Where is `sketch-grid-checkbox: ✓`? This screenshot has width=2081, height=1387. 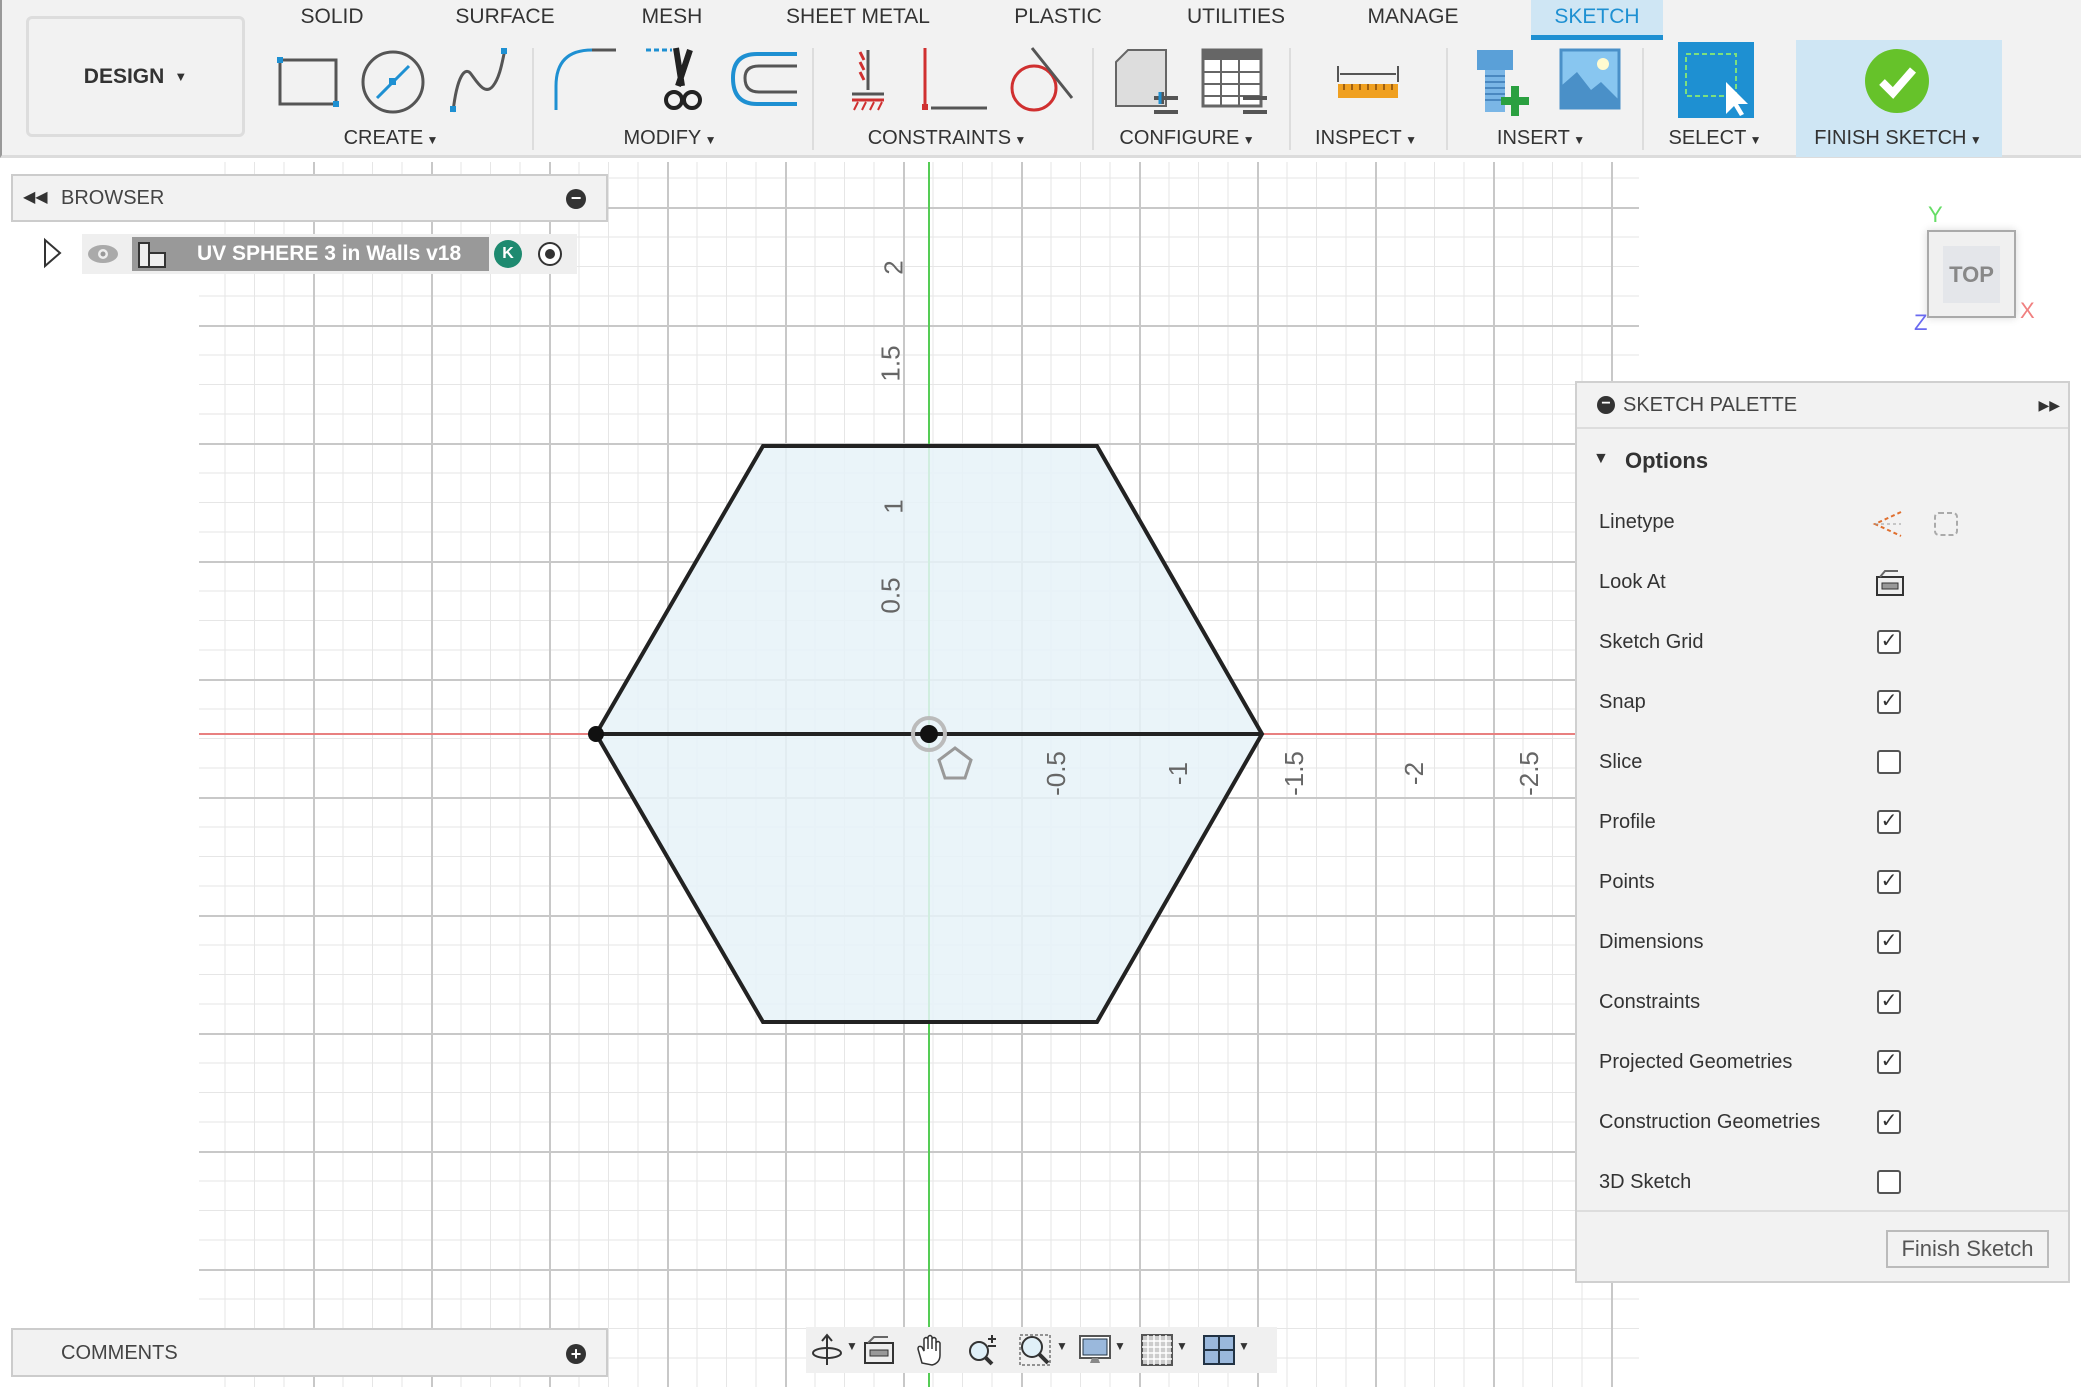
sketch-grid-checkbox: ✓ is located at coordinates (1889, 642).